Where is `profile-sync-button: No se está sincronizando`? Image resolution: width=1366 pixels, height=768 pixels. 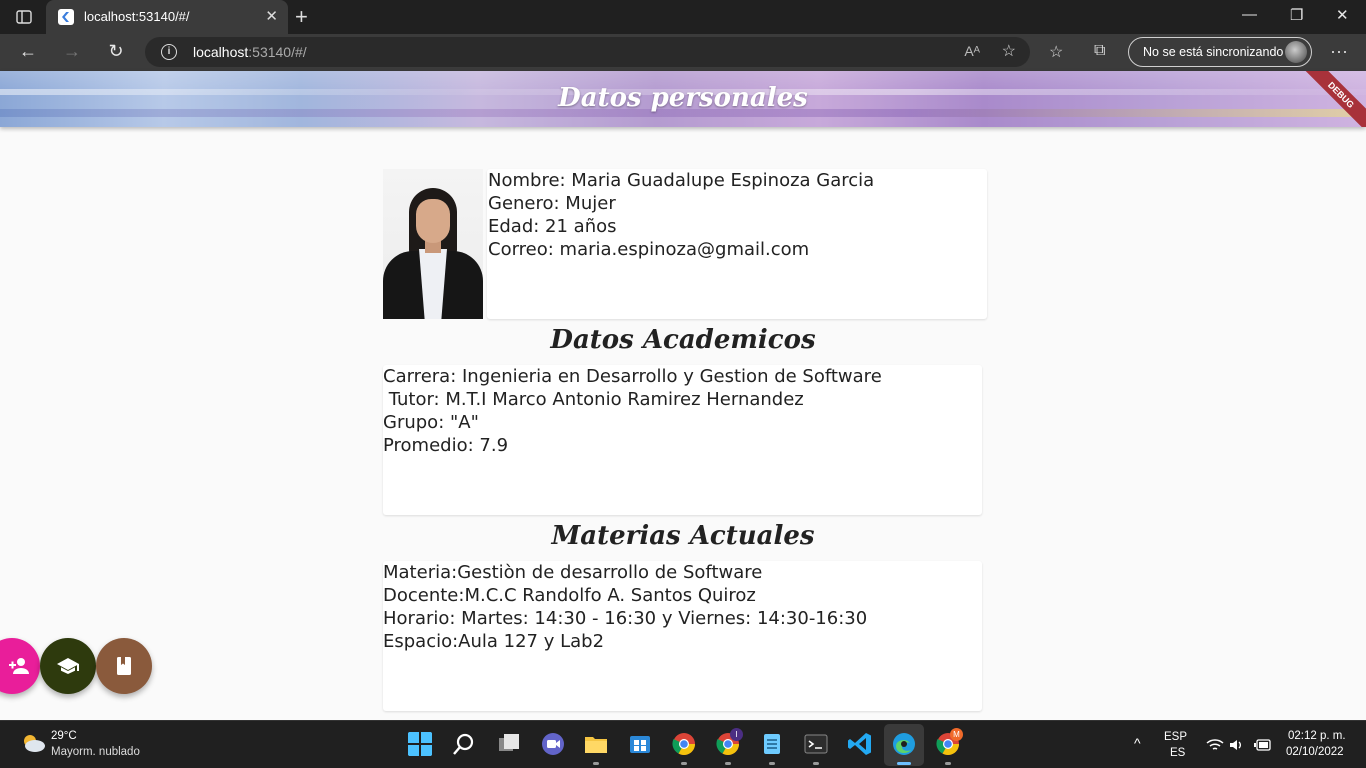 profile-sync-button: No se está sincronizando is located at coordinates (1220, 52).